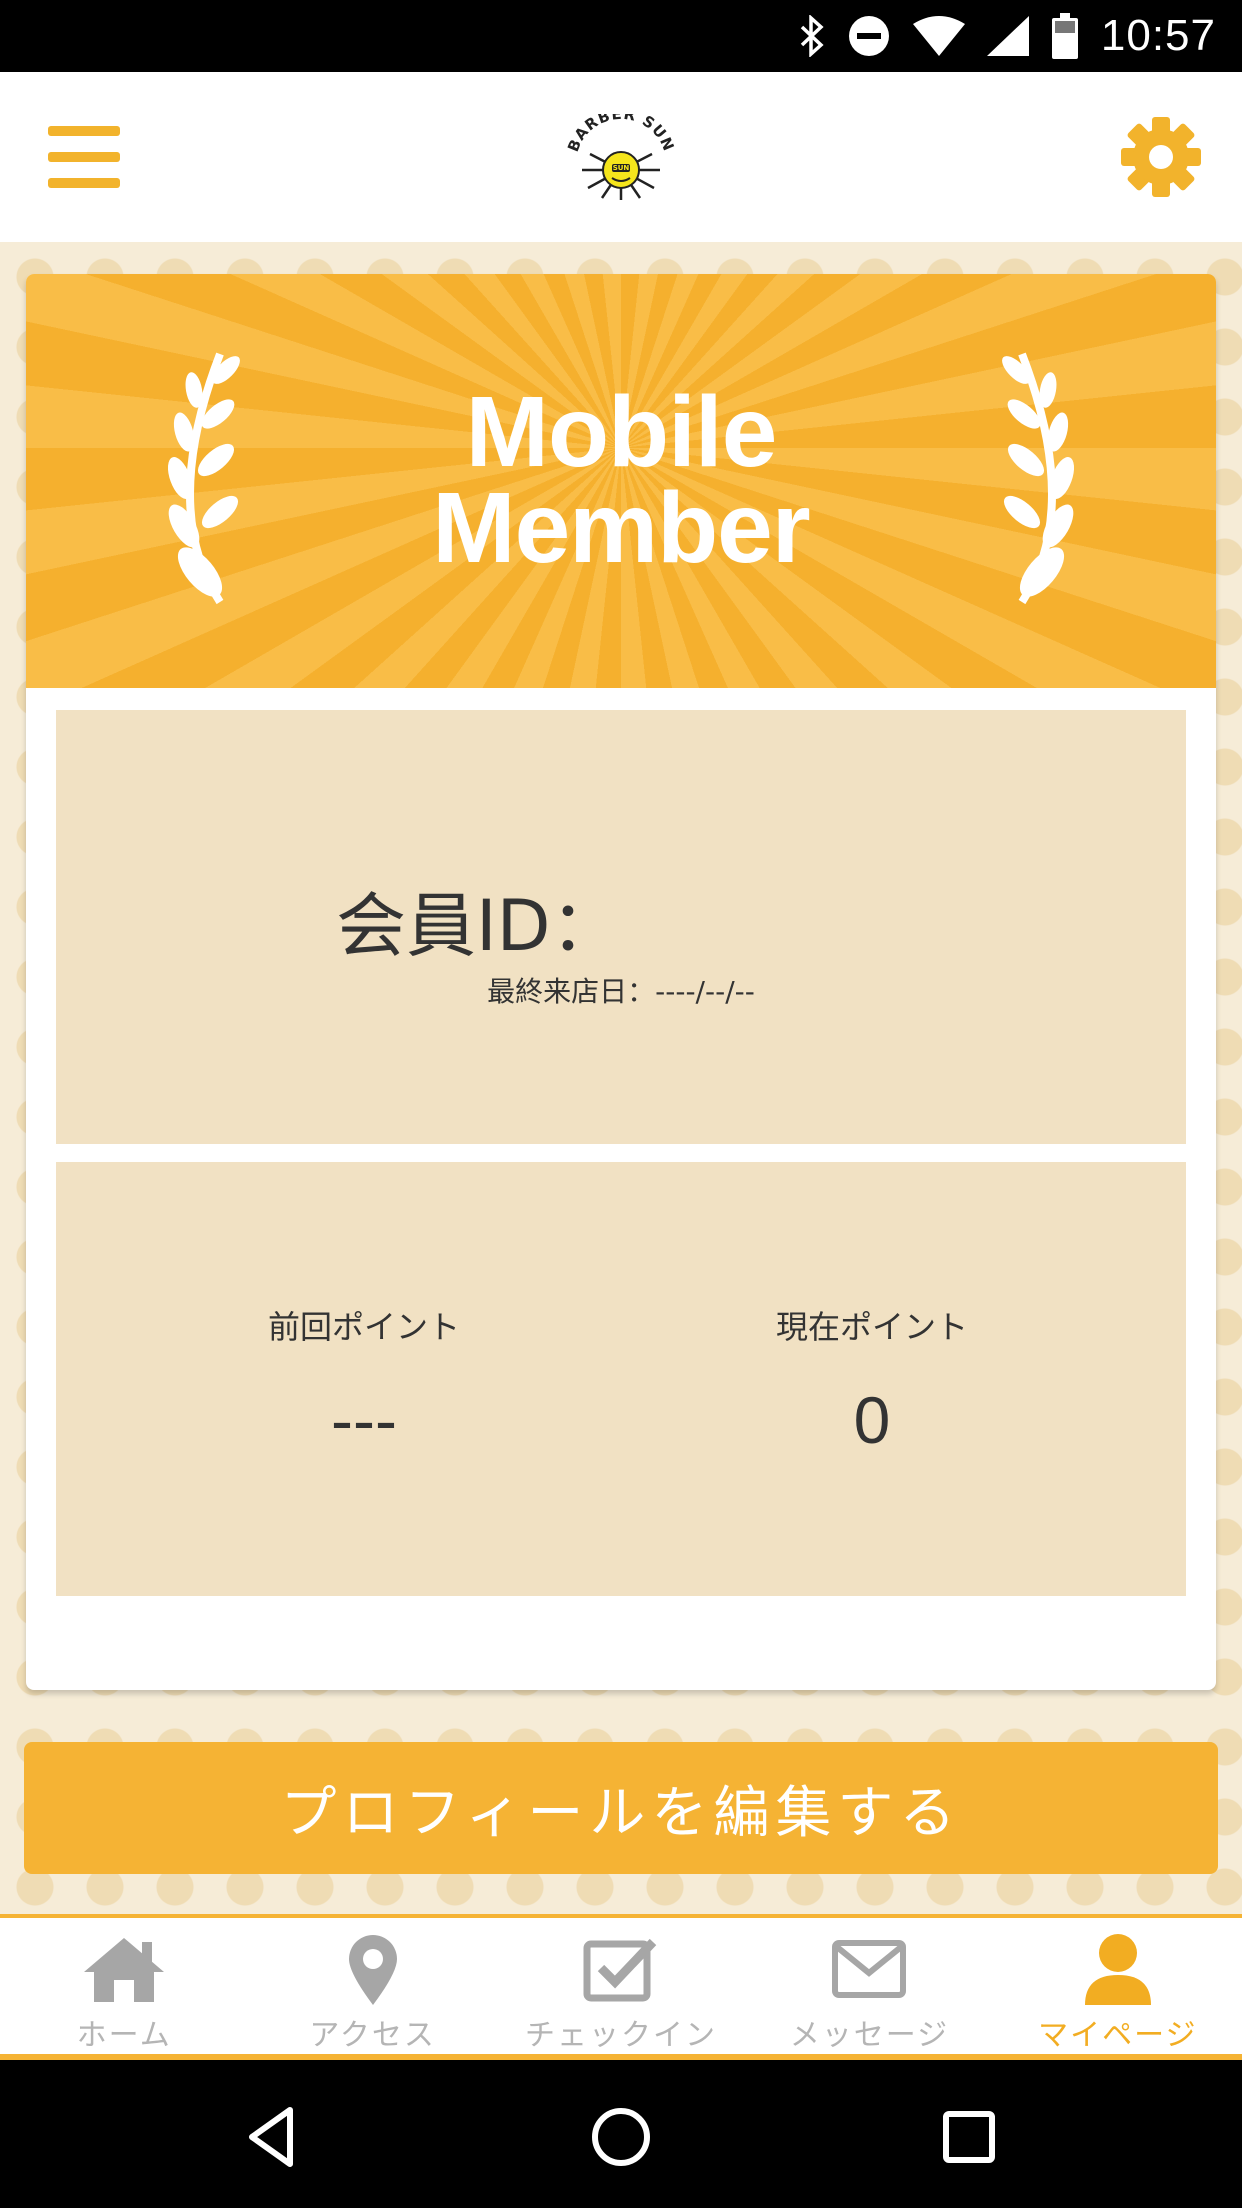 Image resolution: width=1242 pixels, height=2208 pixels. I want to click on bottom-nav: ホーム アクセス チェックイン メッセージ マイページ, so click(621, 1987).